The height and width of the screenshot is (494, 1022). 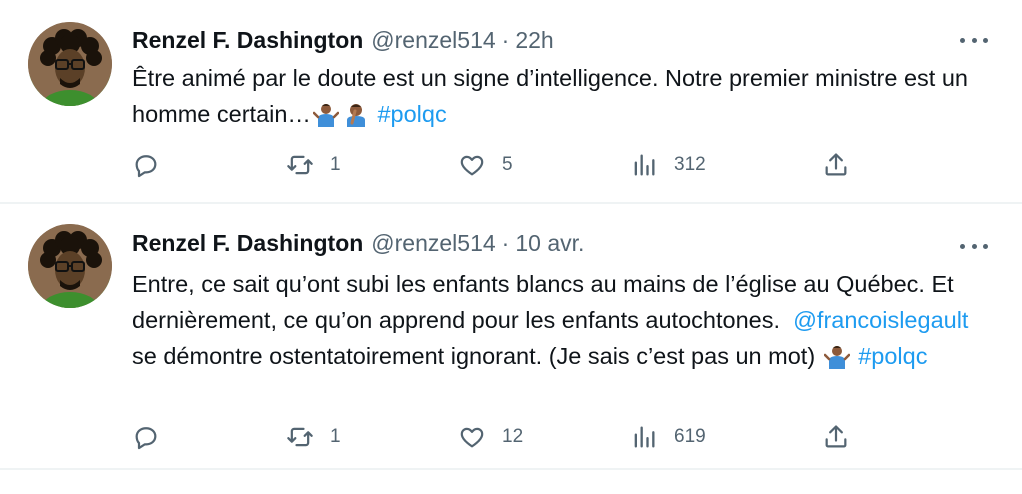 I want to click on like-count: 12, so click(x=513, y=436).